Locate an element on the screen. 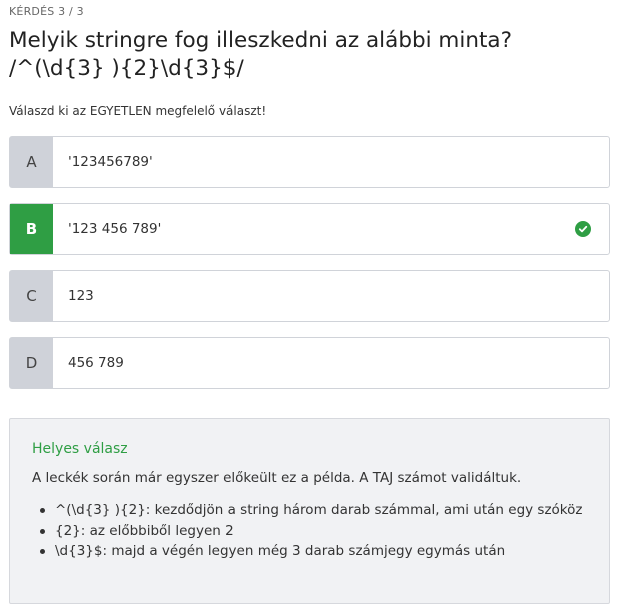 The width and height of the screenshot is (619, 615). question-regex: /^(\d{3} ){2}\d{3}$/ is located at coordinates (126, 68).